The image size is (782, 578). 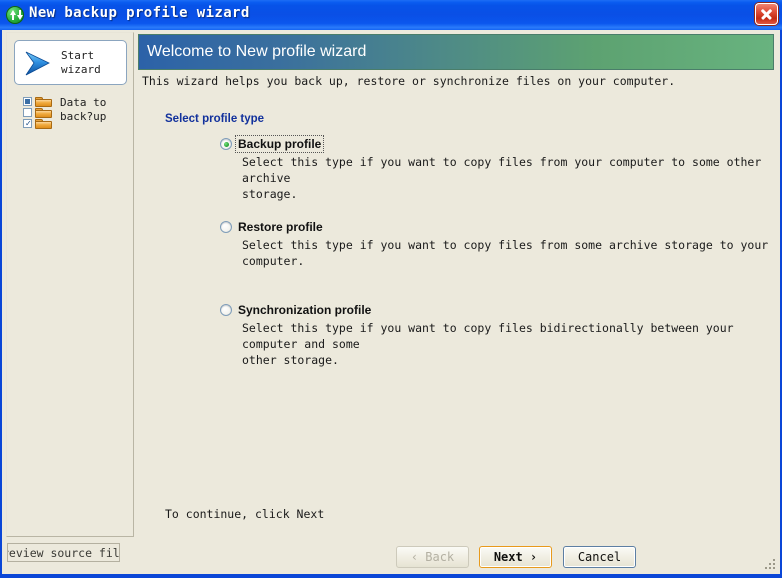 I want to click on sidebar-item-label: Data to back?up, so click(x=83, y=109).